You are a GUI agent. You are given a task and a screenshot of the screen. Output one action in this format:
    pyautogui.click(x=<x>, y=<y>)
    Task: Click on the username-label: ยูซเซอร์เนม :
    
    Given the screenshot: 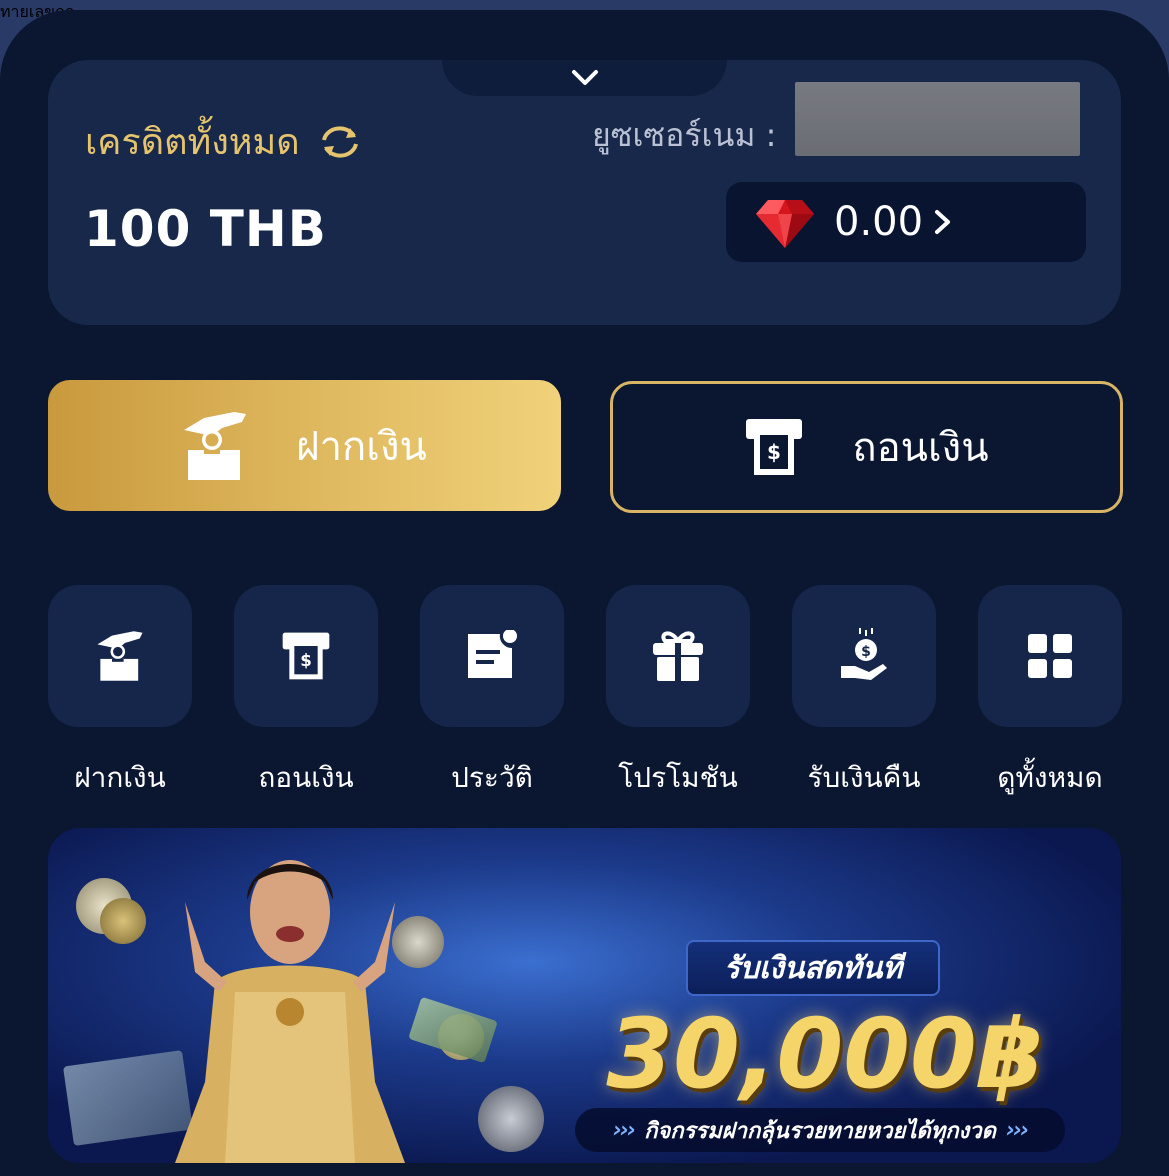 What is the action you would take?
    pyautogui.click(x=684, y=135)
    